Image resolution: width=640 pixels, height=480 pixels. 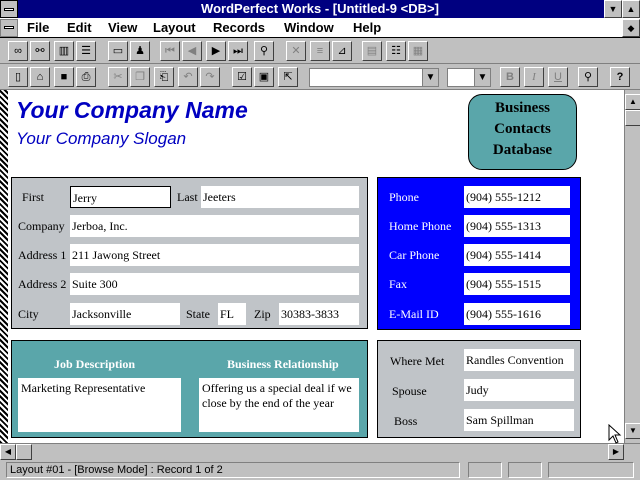 I want to click on job-description-field: Marketing Representative, so click(x=99, y=405).